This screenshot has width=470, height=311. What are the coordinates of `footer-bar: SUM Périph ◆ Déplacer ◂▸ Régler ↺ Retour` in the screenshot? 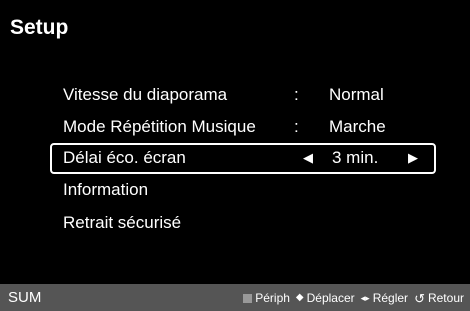 It's located at (235, 297).